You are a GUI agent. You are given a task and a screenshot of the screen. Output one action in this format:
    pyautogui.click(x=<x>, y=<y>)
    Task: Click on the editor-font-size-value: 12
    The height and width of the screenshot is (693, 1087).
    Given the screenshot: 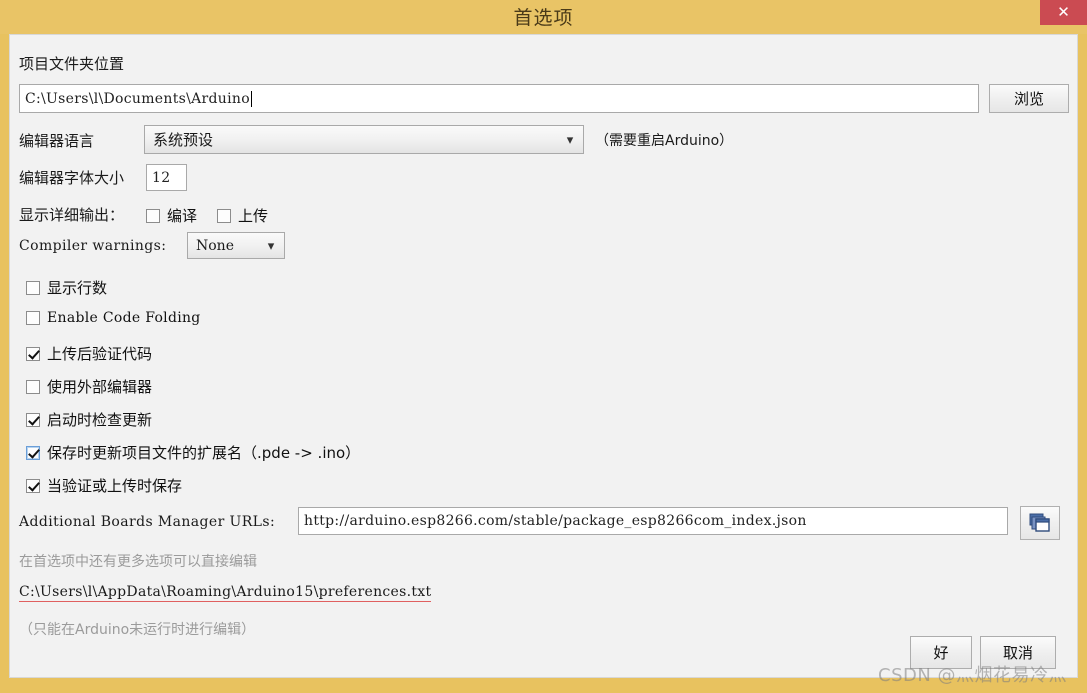 What is the action you would take?
    pyautogui.click(x=161, y=177)
    